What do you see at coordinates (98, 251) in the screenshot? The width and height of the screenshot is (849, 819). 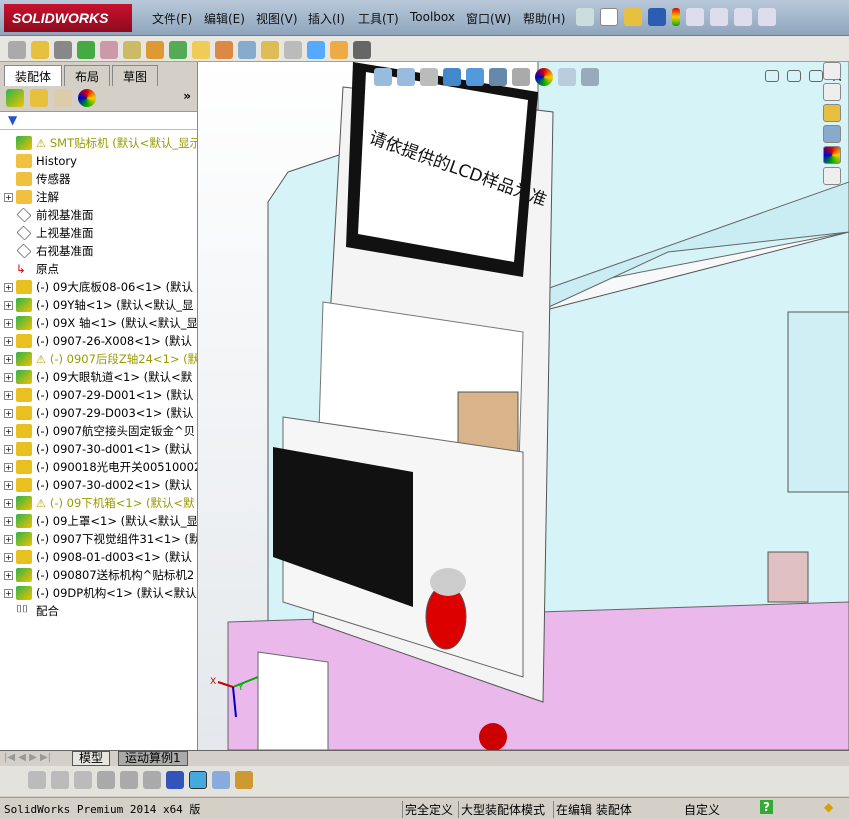 I see `tree-item: 右视基准面` at bounding box center [98, 251].